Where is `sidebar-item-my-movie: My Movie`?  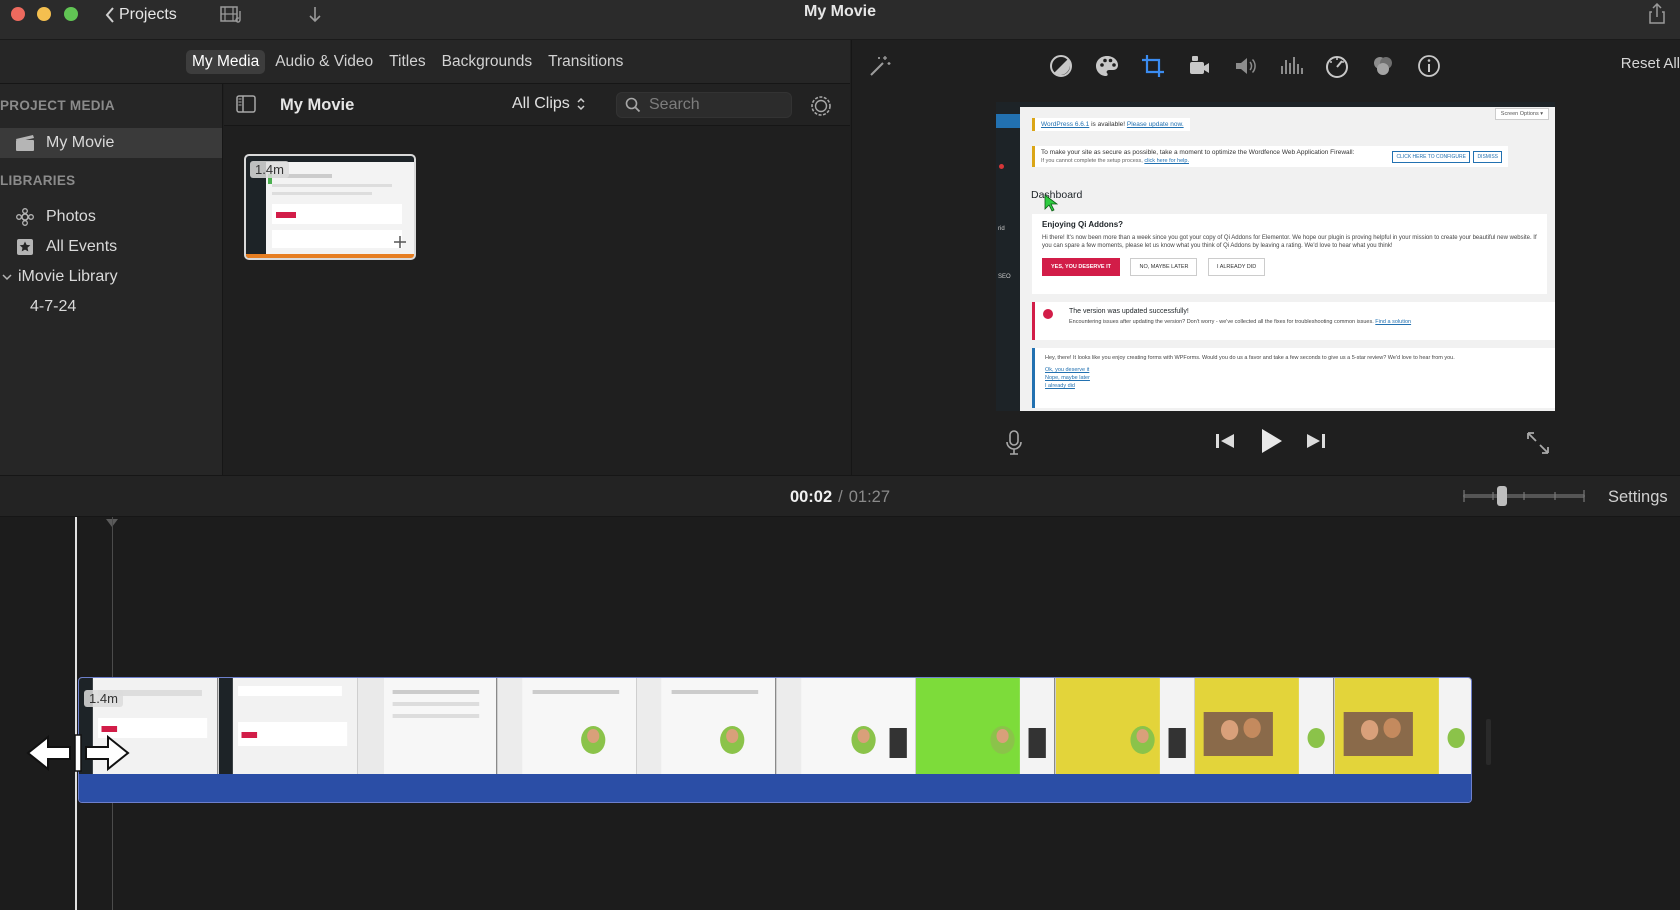
sidebar-item-my-movie: My Movie is located at coordinates (111, 143).